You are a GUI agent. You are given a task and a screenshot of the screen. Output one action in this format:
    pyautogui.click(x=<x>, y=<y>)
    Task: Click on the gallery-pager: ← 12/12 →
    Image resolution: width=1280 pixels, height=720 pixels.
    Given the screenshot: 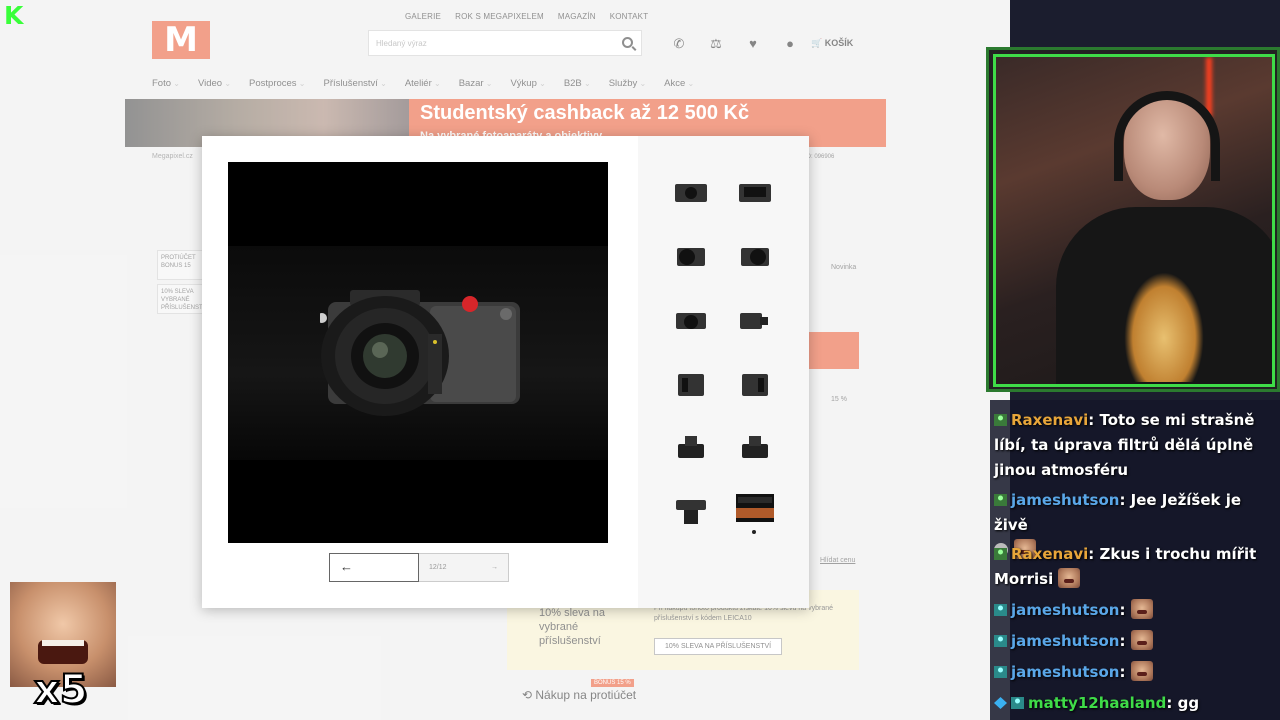 What is the action you would take?
    pyautogui.click(x=419, y=567)
    